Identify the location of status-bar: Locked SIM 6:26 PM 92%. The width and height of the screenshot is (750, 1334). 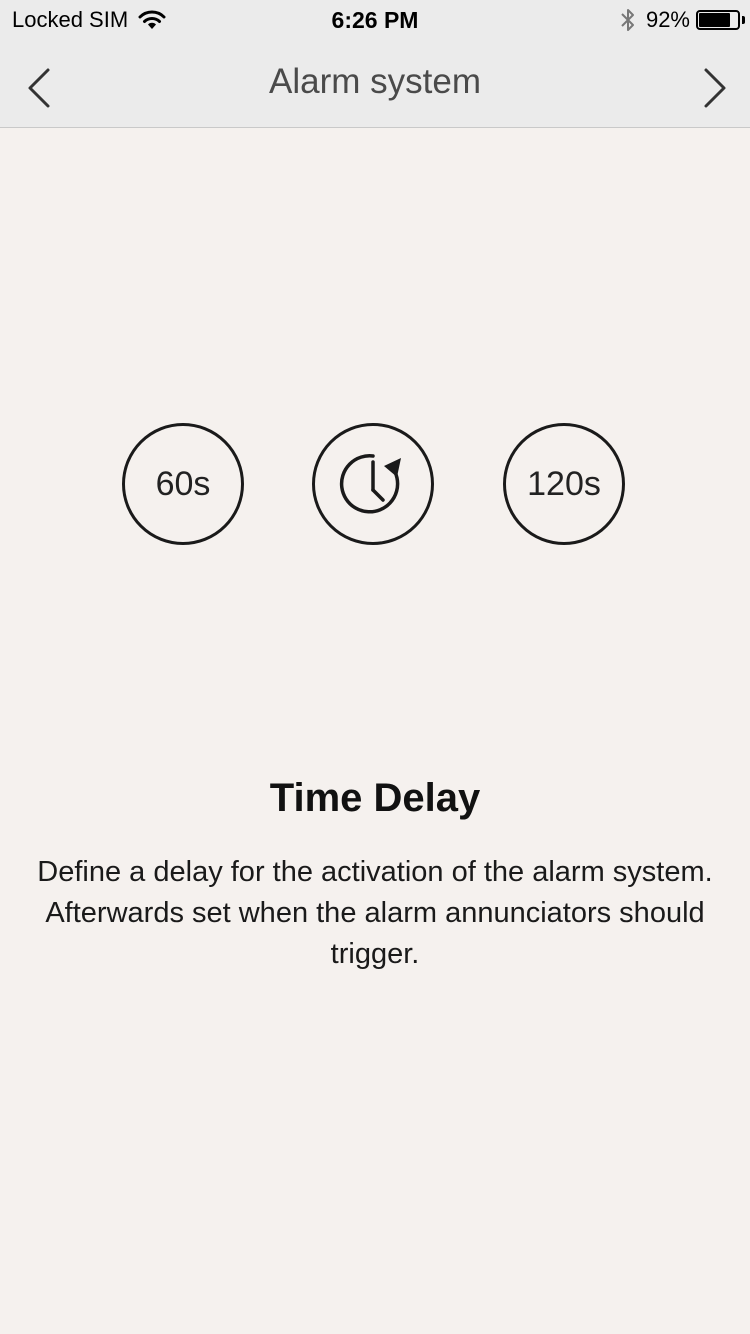
(375, 20).